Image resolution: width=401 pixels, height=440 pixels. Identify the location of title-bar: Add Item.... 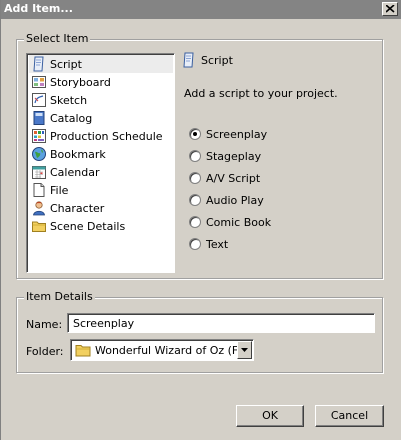
(201, 9).